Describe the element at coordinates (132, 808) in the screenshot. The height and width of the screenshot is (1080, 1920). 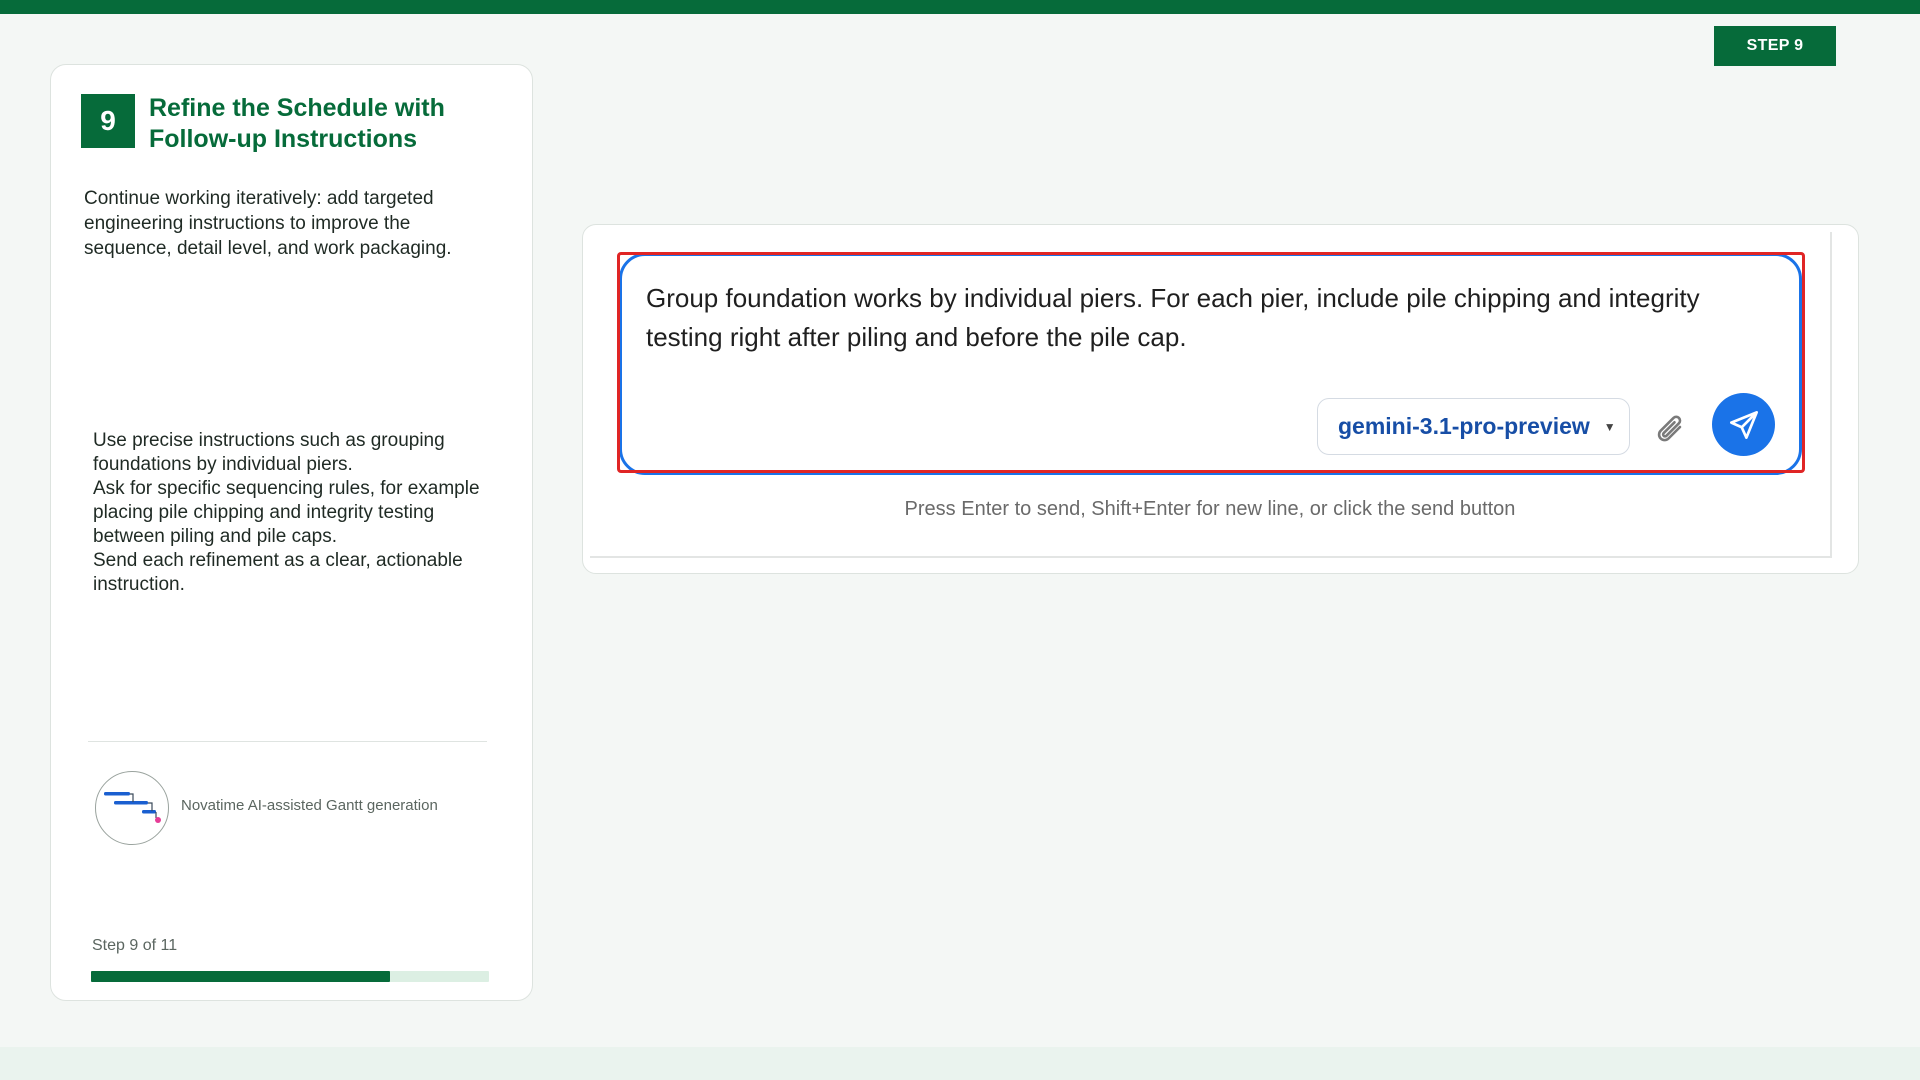
I see `gantt-logo-icon` at that location.